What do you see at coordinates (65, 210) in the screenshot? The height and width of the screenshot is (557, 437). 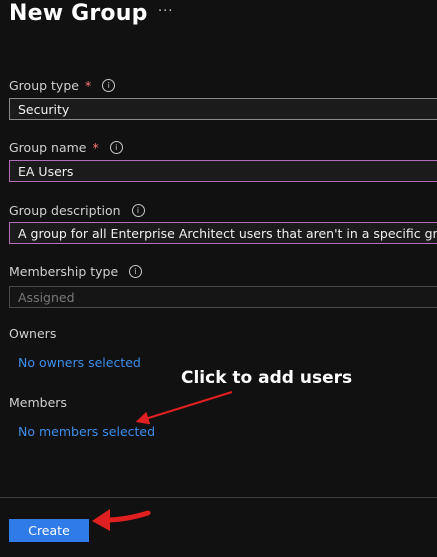 I see `group-description-label-text: Group description` at bounding box center [65, 210].